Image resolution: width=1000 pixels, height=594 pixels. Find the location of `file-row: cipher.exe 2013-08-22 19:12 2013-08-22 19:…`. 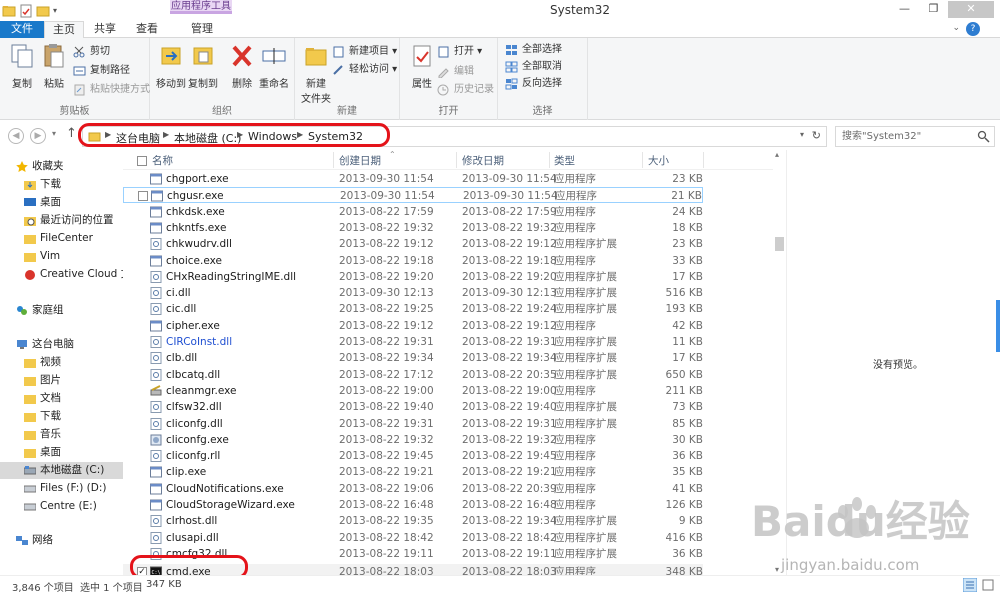

file-row: cipher.exe 2013-08-22 19:12 2013-08-22 19:… is located at coordinates (413, 326).